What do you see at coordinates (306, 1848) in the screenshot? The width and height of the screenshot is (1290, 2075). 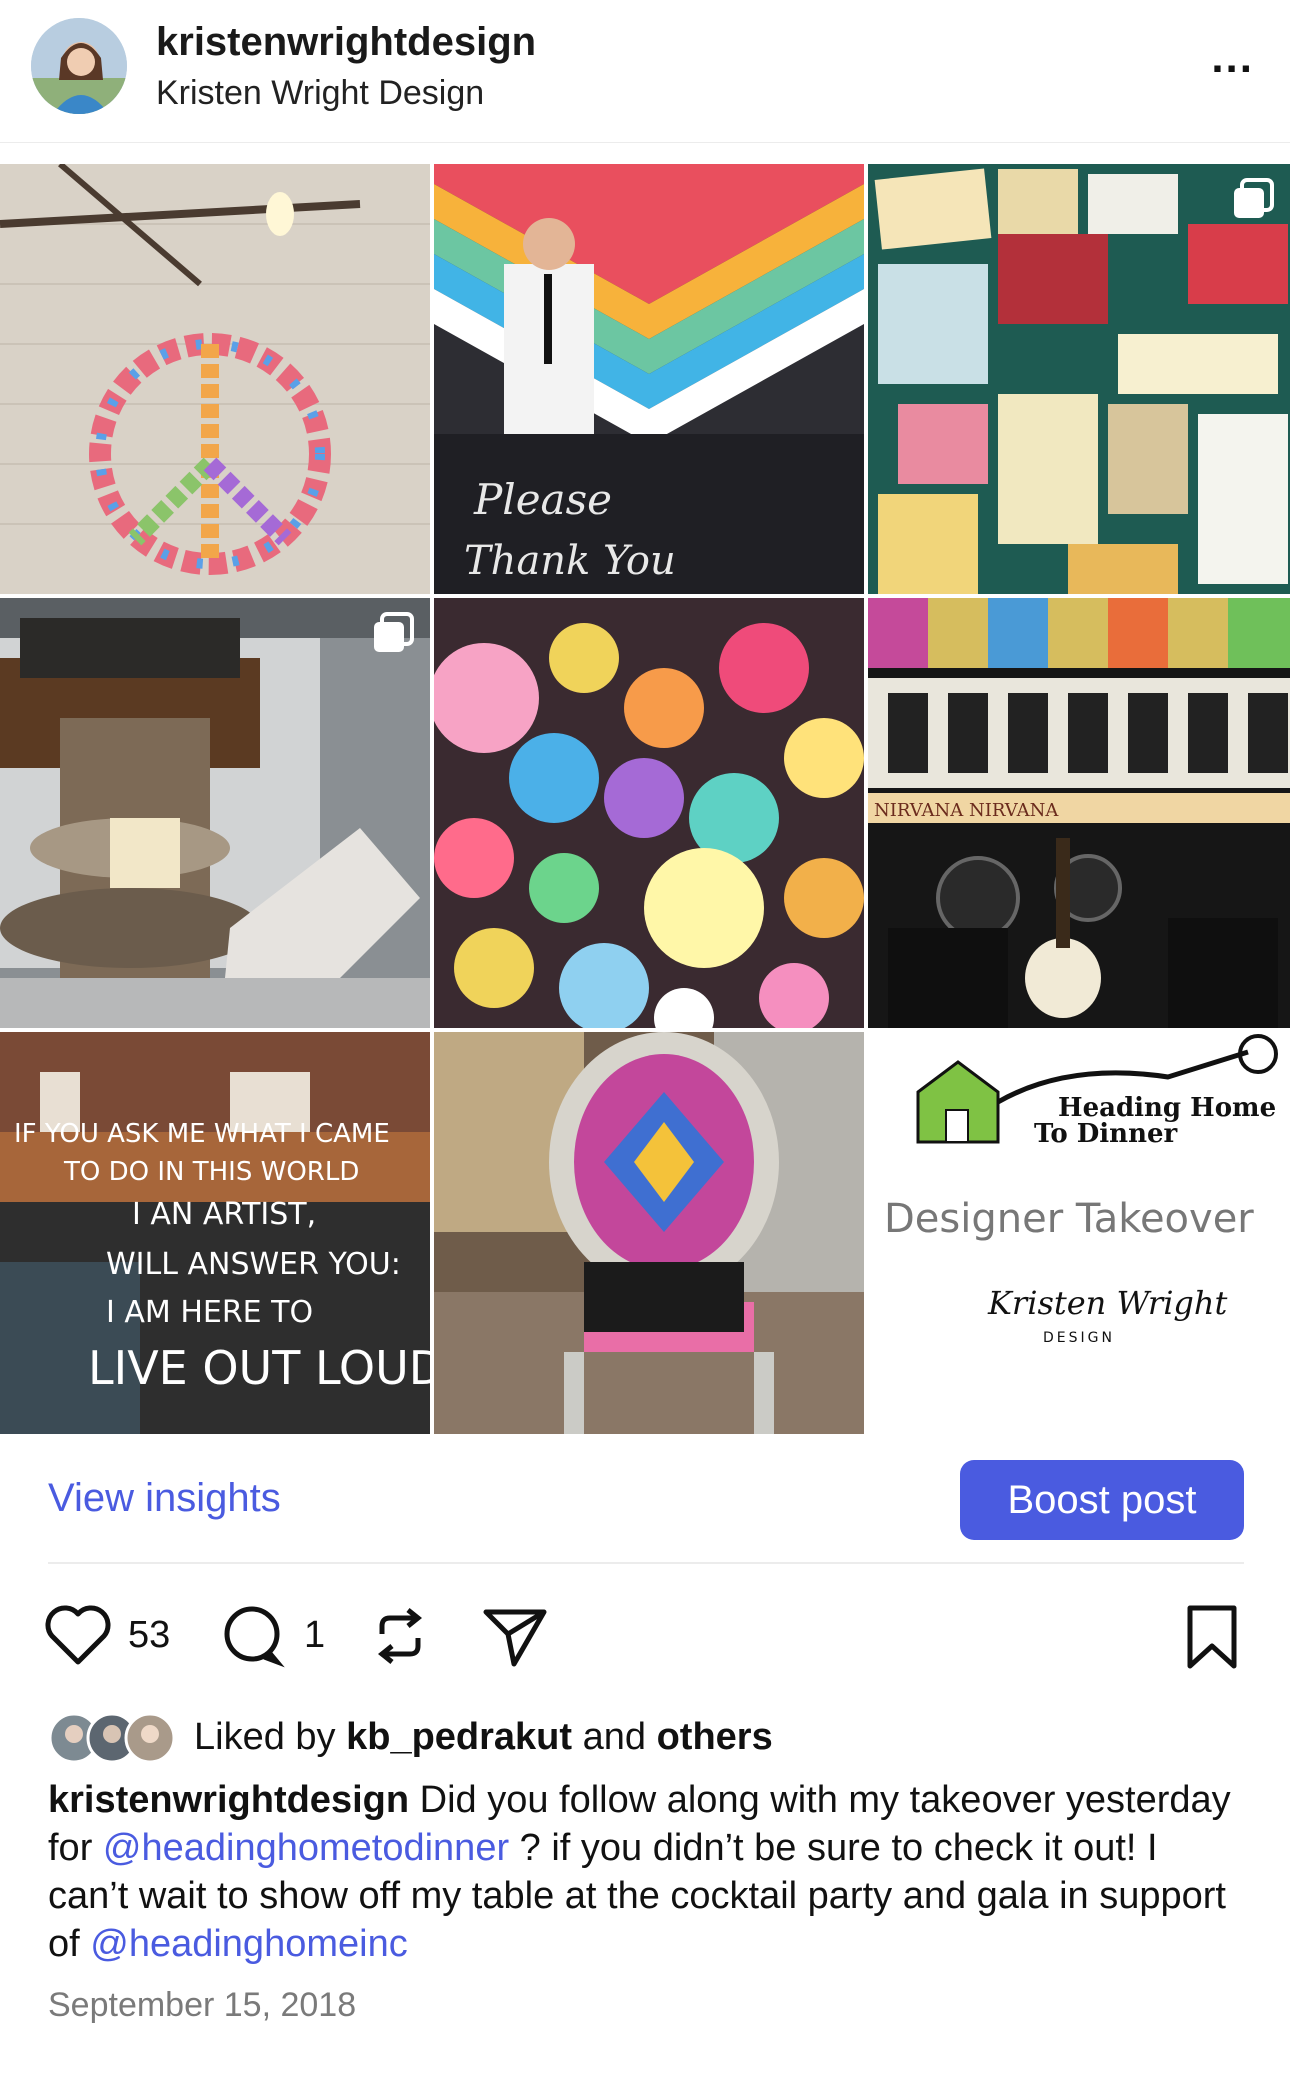 I see `caption-mention-1: @headinghometodinner` at bounding box center [306, 1848].